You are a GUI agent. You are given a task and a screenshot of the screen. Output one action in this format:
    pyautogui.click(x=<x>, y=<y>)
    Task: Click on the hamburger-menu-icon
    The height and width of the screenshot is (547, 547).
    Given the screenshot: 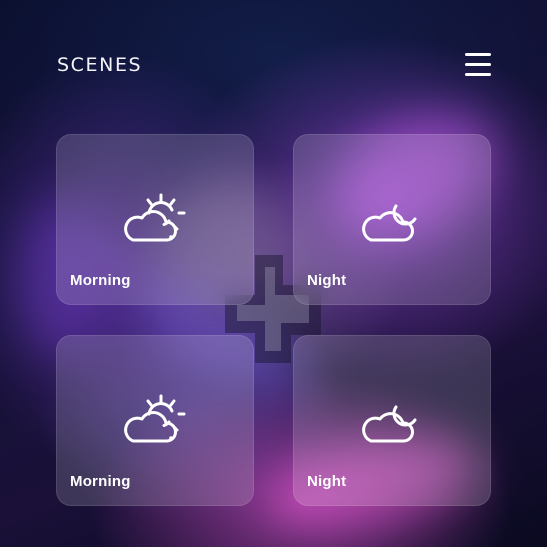 What is the action you would take?
    pyautogui.click(x=478, y=64)
    